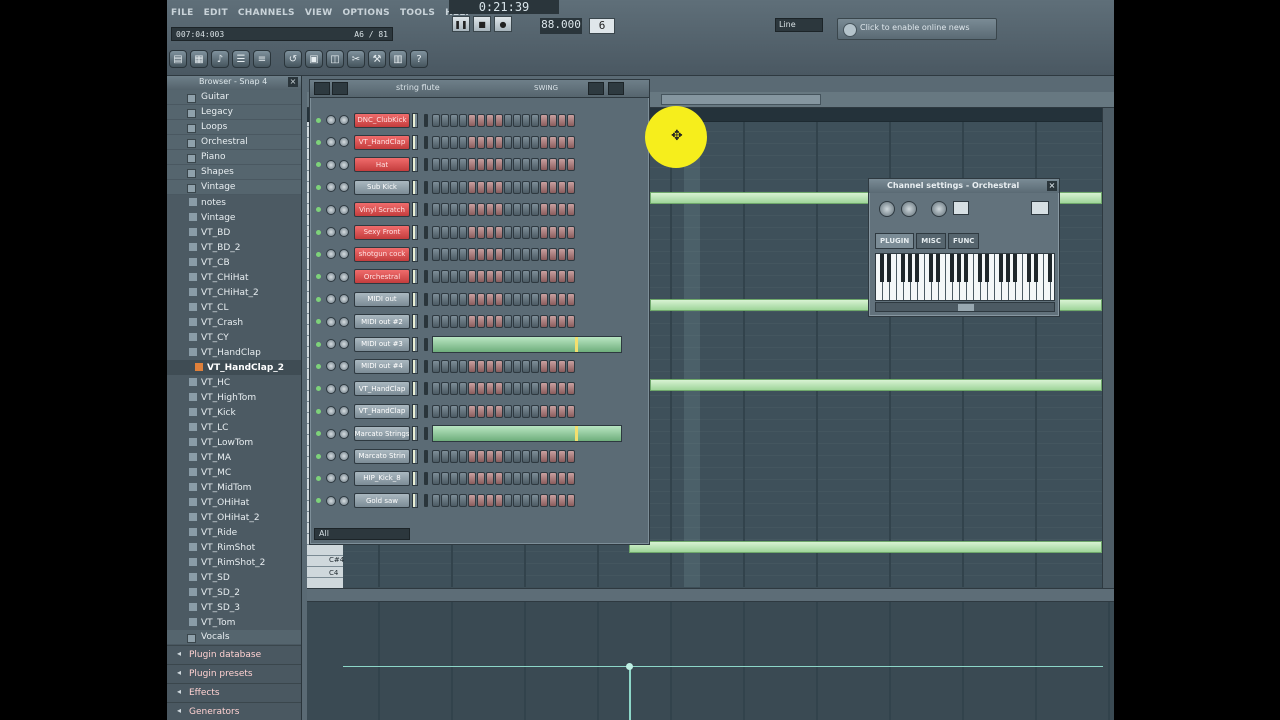  I want to click on menu-icon, so click(322, 88).